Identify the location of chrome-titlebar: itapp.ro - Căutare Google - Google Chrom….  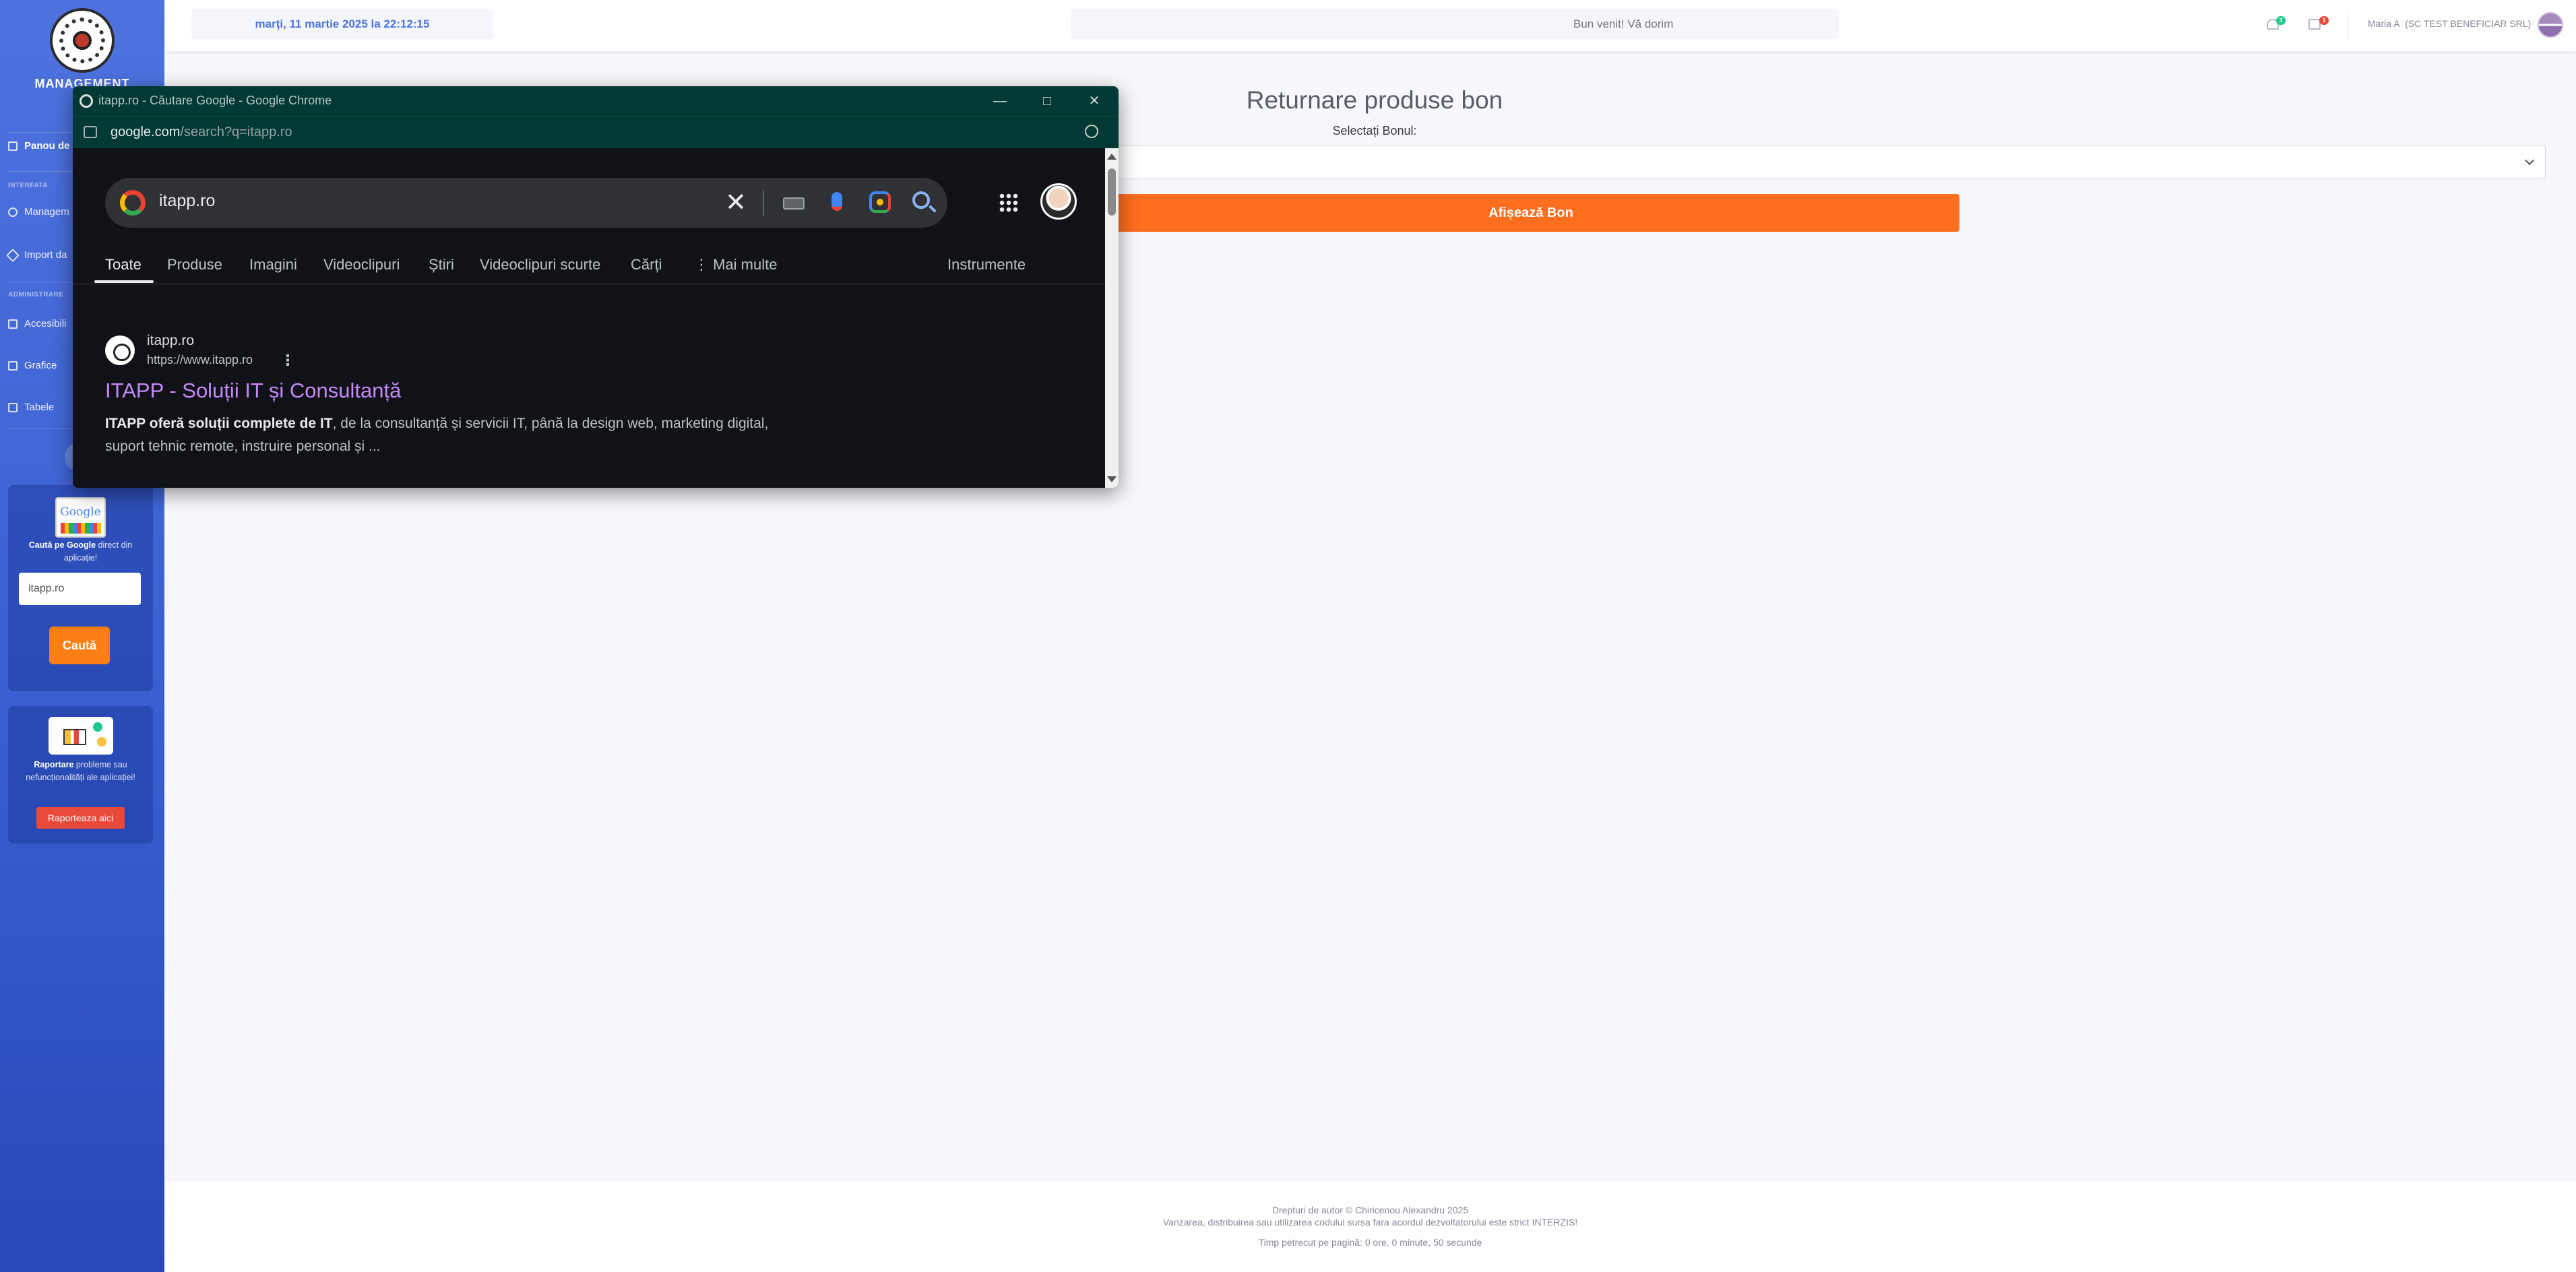
(596, 101).